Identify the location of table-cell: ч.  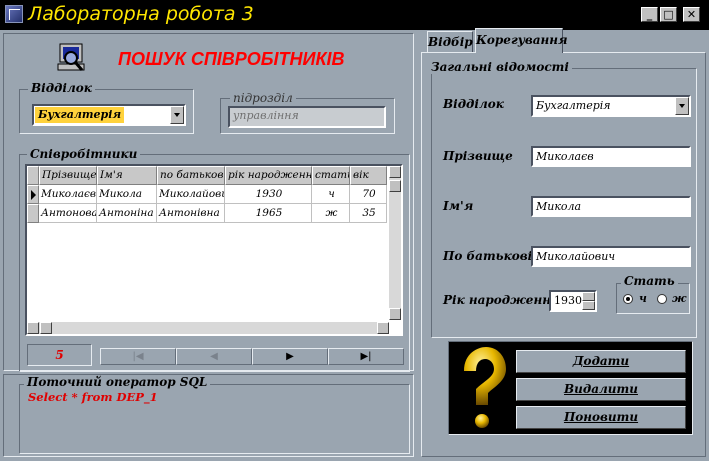
(331, 194).